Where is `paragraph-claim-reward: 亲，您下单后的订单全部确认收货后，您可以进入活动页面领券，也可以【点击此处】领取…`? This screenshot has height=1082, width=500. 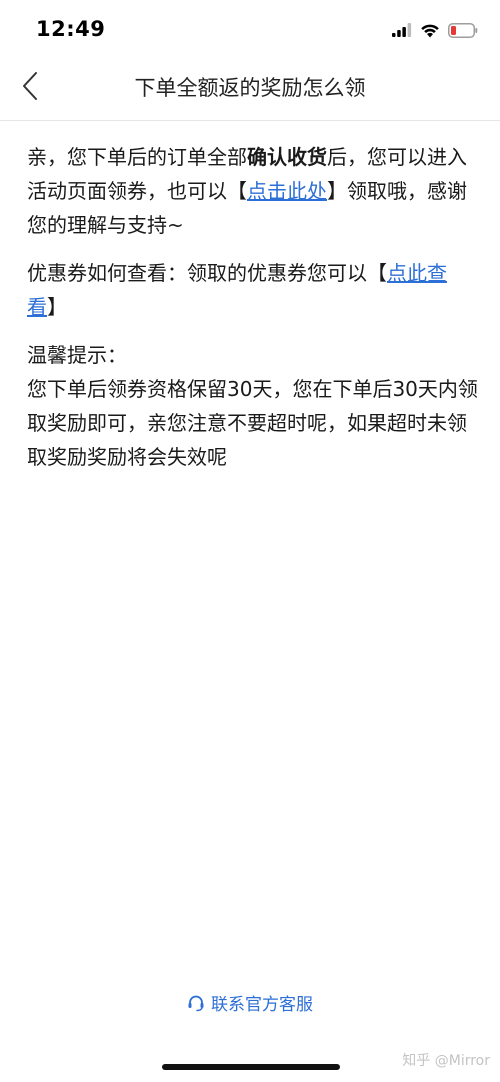 paragraph-claim-reward: 亲，您下单后的订单全部确认收货后，您可以进入活动页面领券，也可以【点击此处】领取… is located at coordinates (252, 191).